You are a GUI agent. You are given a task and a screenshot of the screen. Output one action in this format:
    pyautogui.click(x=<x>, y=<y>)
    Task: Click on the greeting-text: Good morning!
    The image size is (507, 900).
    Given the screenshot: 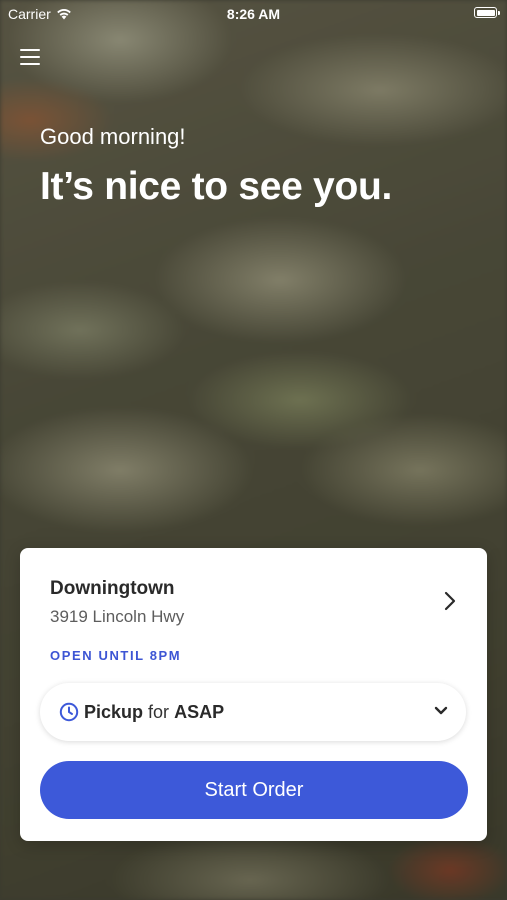 What is the action you would take?
    pyautogui.click(x=113, y=136)
    